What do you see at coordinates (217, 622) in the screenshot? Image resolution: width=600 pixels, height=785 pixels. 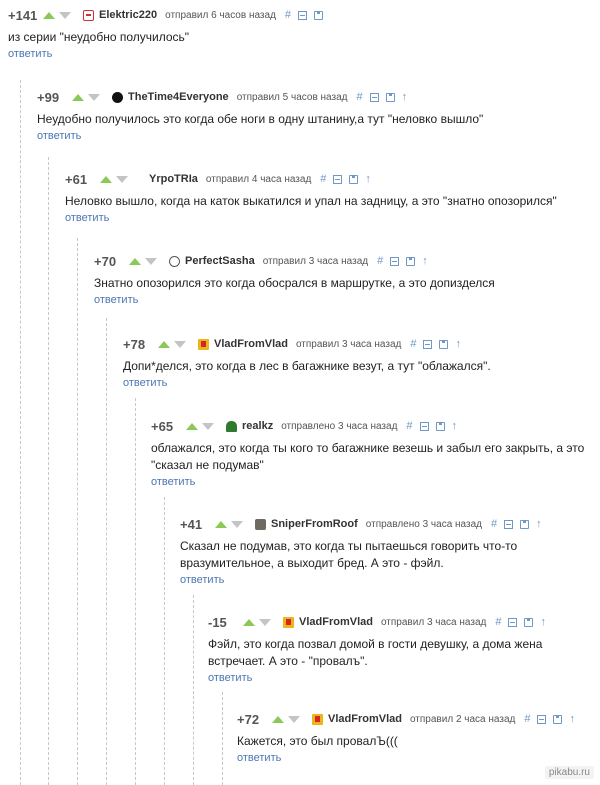 I see `comment-rating: -15` at bounding box center [217, 622].